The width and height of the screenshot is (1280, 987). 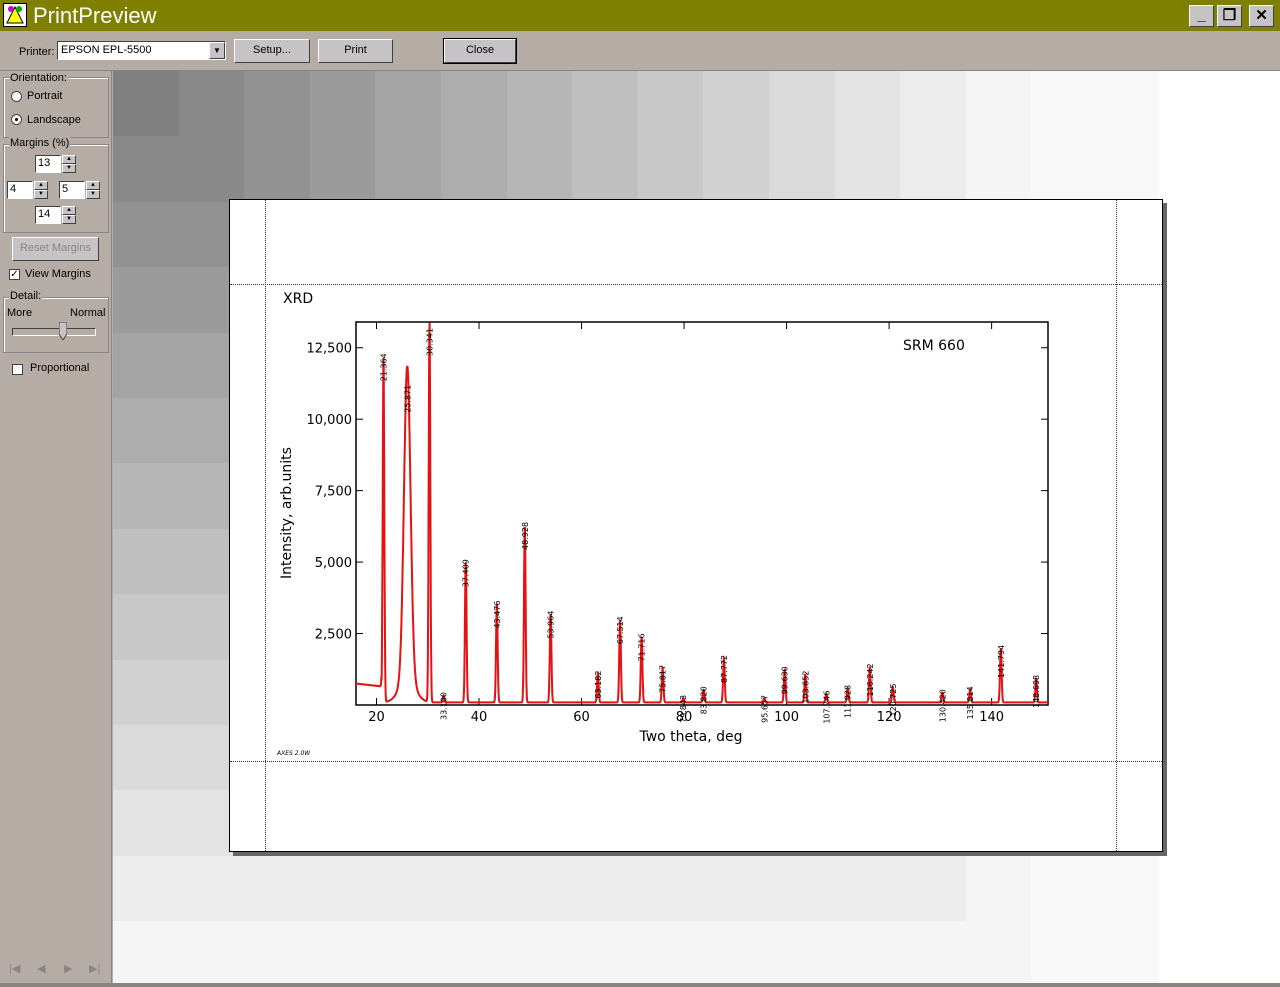 What do you see at coordinates (17, 369) in the screenshot?
I see `proportional-checkbox` at bounding box center [17, 369].